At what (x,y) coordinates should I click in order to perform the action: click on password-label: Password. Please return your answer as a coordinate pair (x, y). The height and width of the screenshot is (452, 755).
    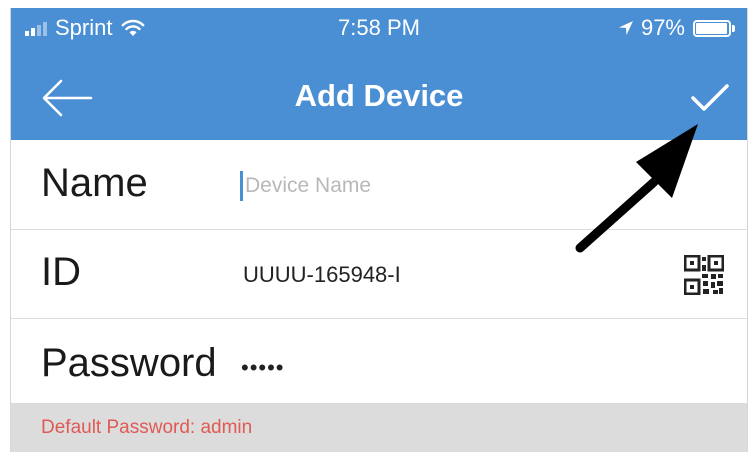
    Looking at the image, I should click on (129, 363).